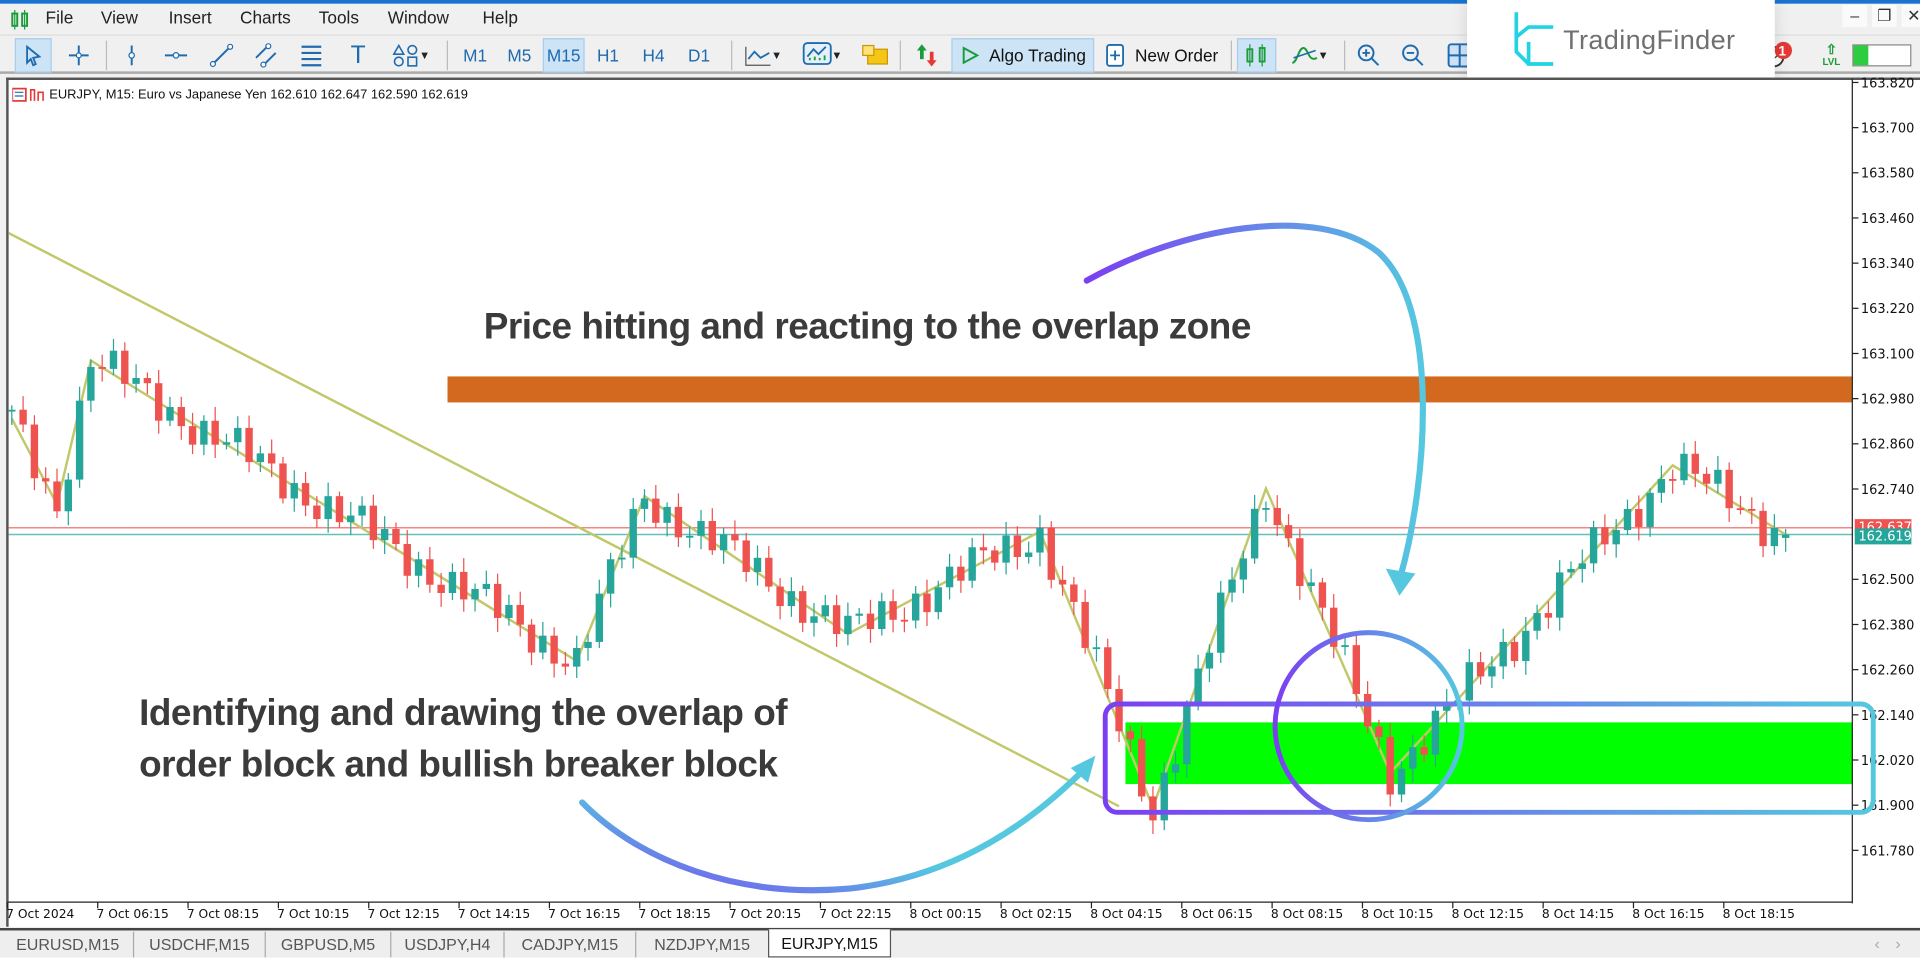  What do you see at coordinates (313, 914) in the screenshot?
I see `time-axis-label: 7 Oct 10:15` at bounding box center [313, 914].